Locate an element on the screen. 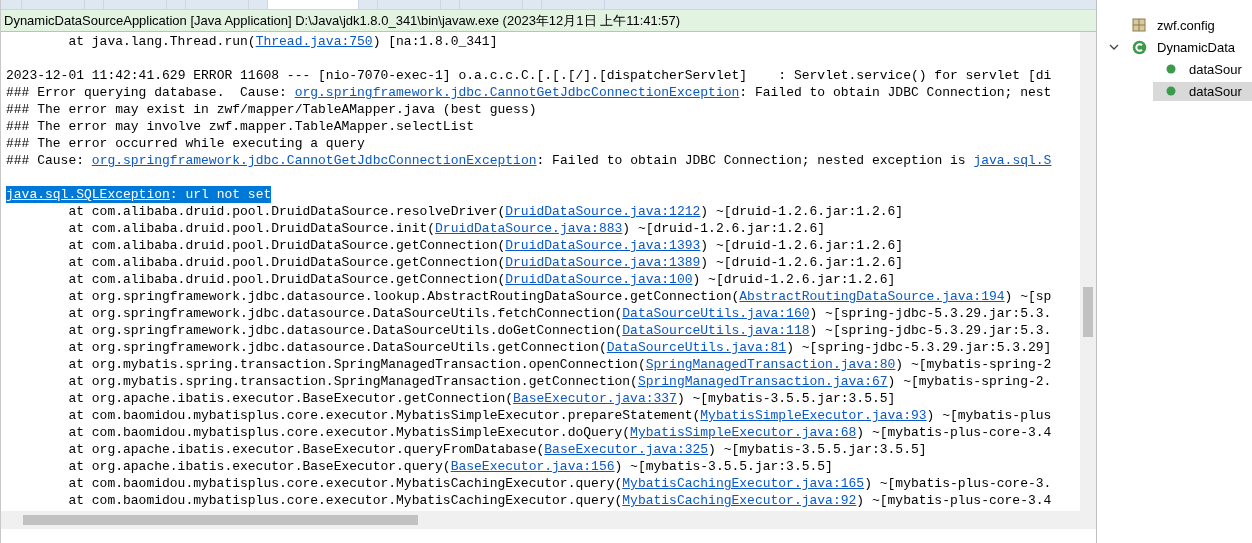 This screenshot has width=1252, height=543. source-link: BaseExecutor.java:156 is located at coordinates (532, 466).